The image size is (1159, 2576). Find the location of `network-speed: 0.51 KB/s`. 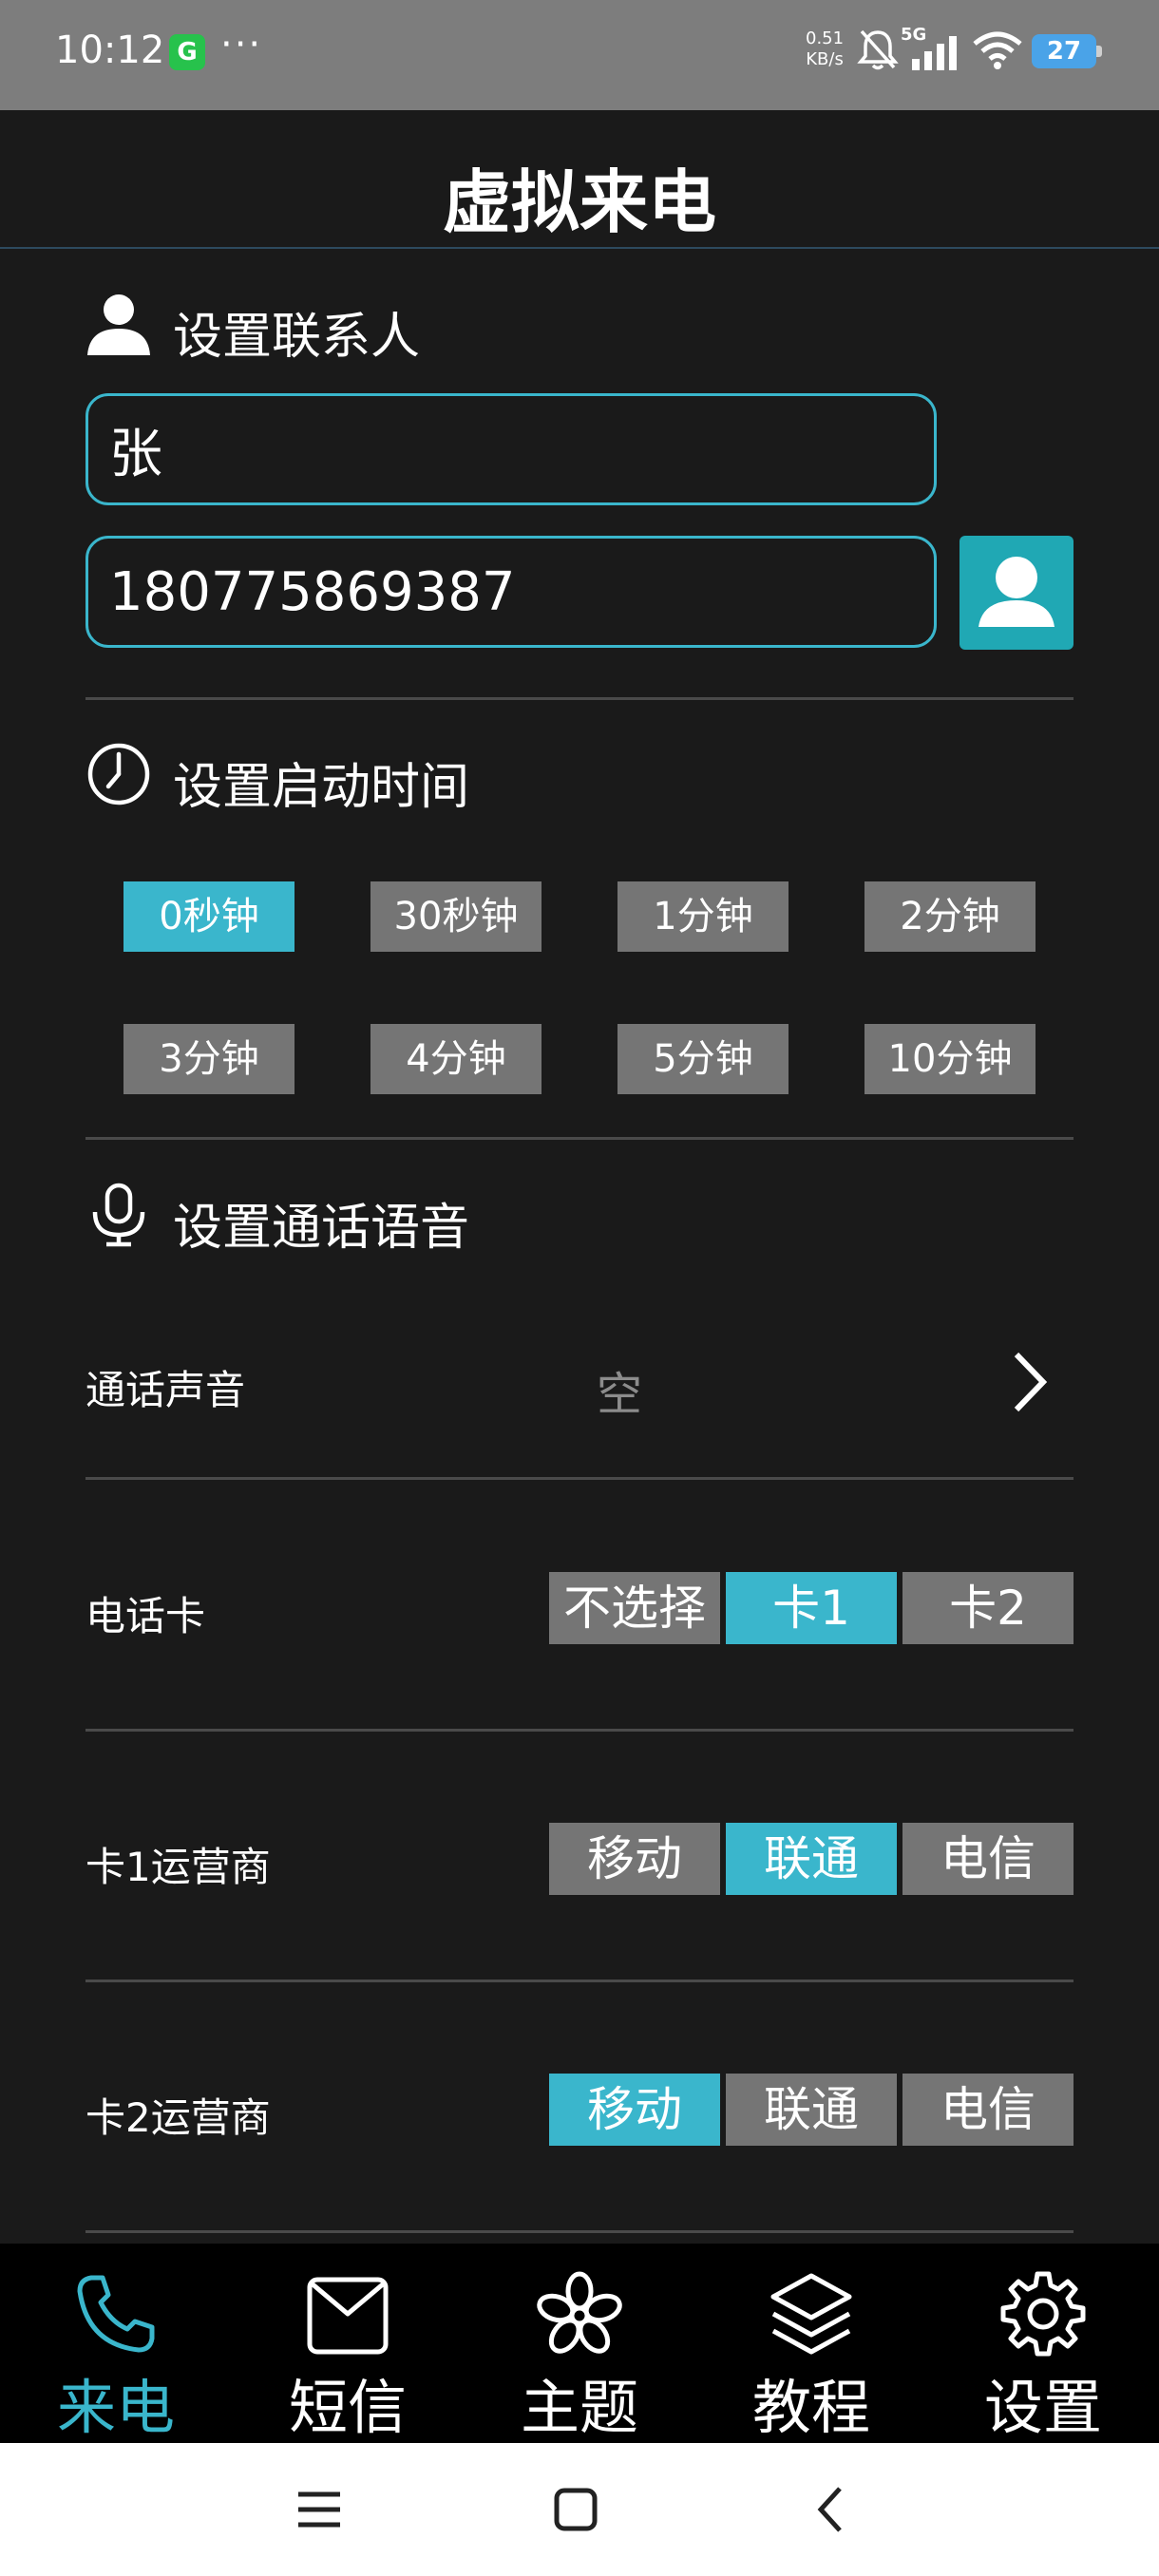

network-speed: 0.51 KB/s is located at coordinates (825, 49).